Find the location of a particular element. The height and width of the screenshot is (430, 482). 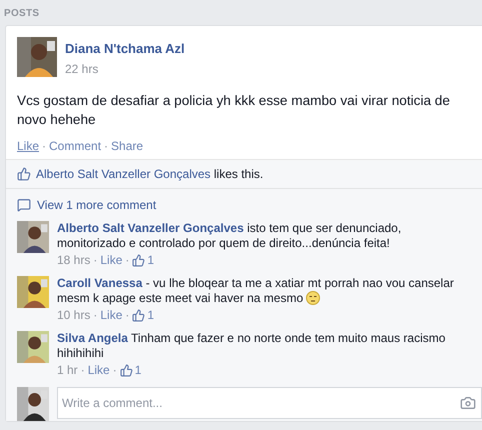

comment-icon is located at coordinates (24, 205).